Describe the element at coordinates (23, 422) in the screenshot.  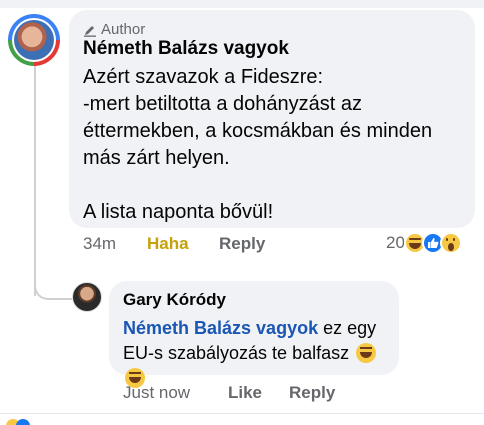
I see `reaction-dot-icon` at that location.